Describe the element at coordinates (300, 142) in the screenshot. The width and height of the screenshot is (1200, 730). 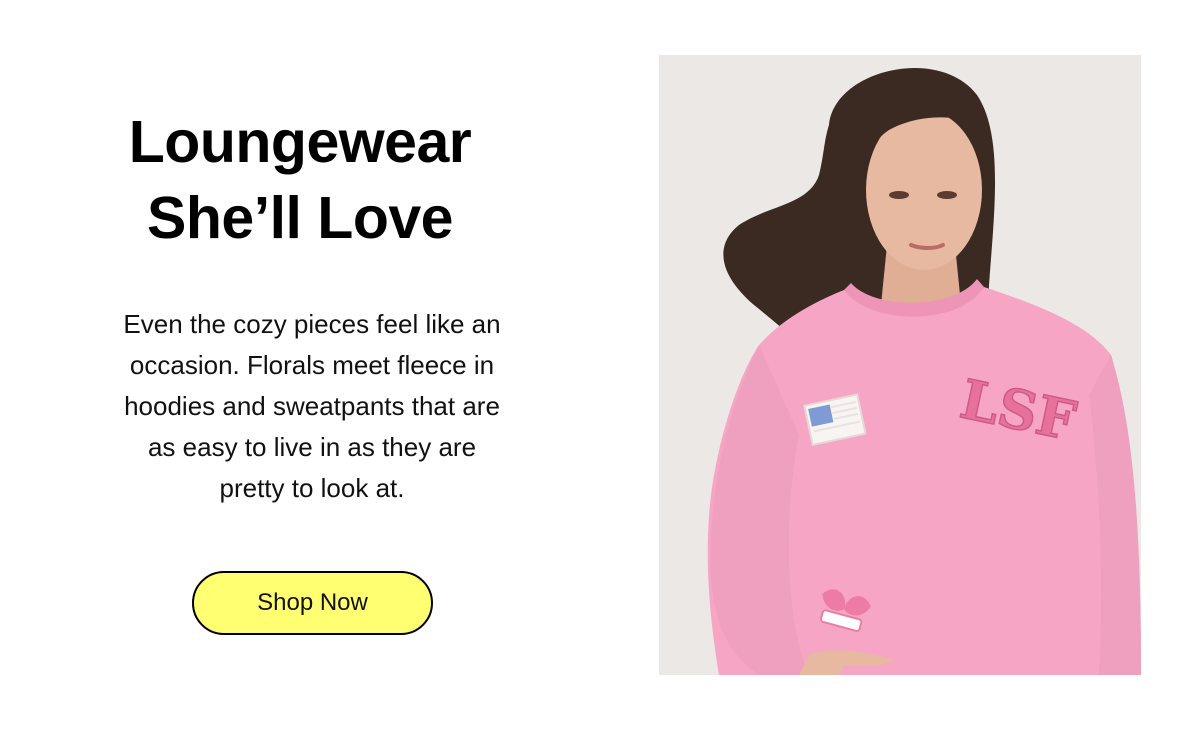
I see `headline-line-1: Loungewear` at that location.